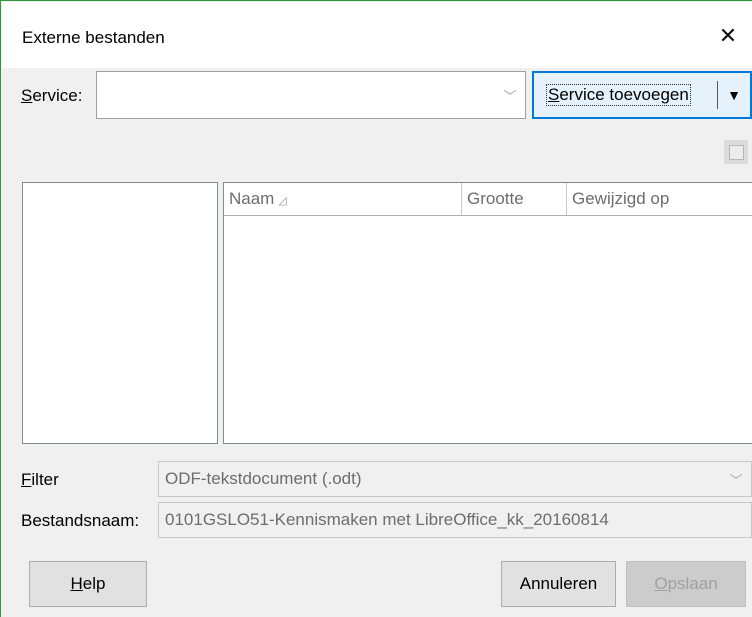 The image size is (752, 617). Describe the element at coordinates (120, 313) in the screenshot. I see `folder-tree` at that location.